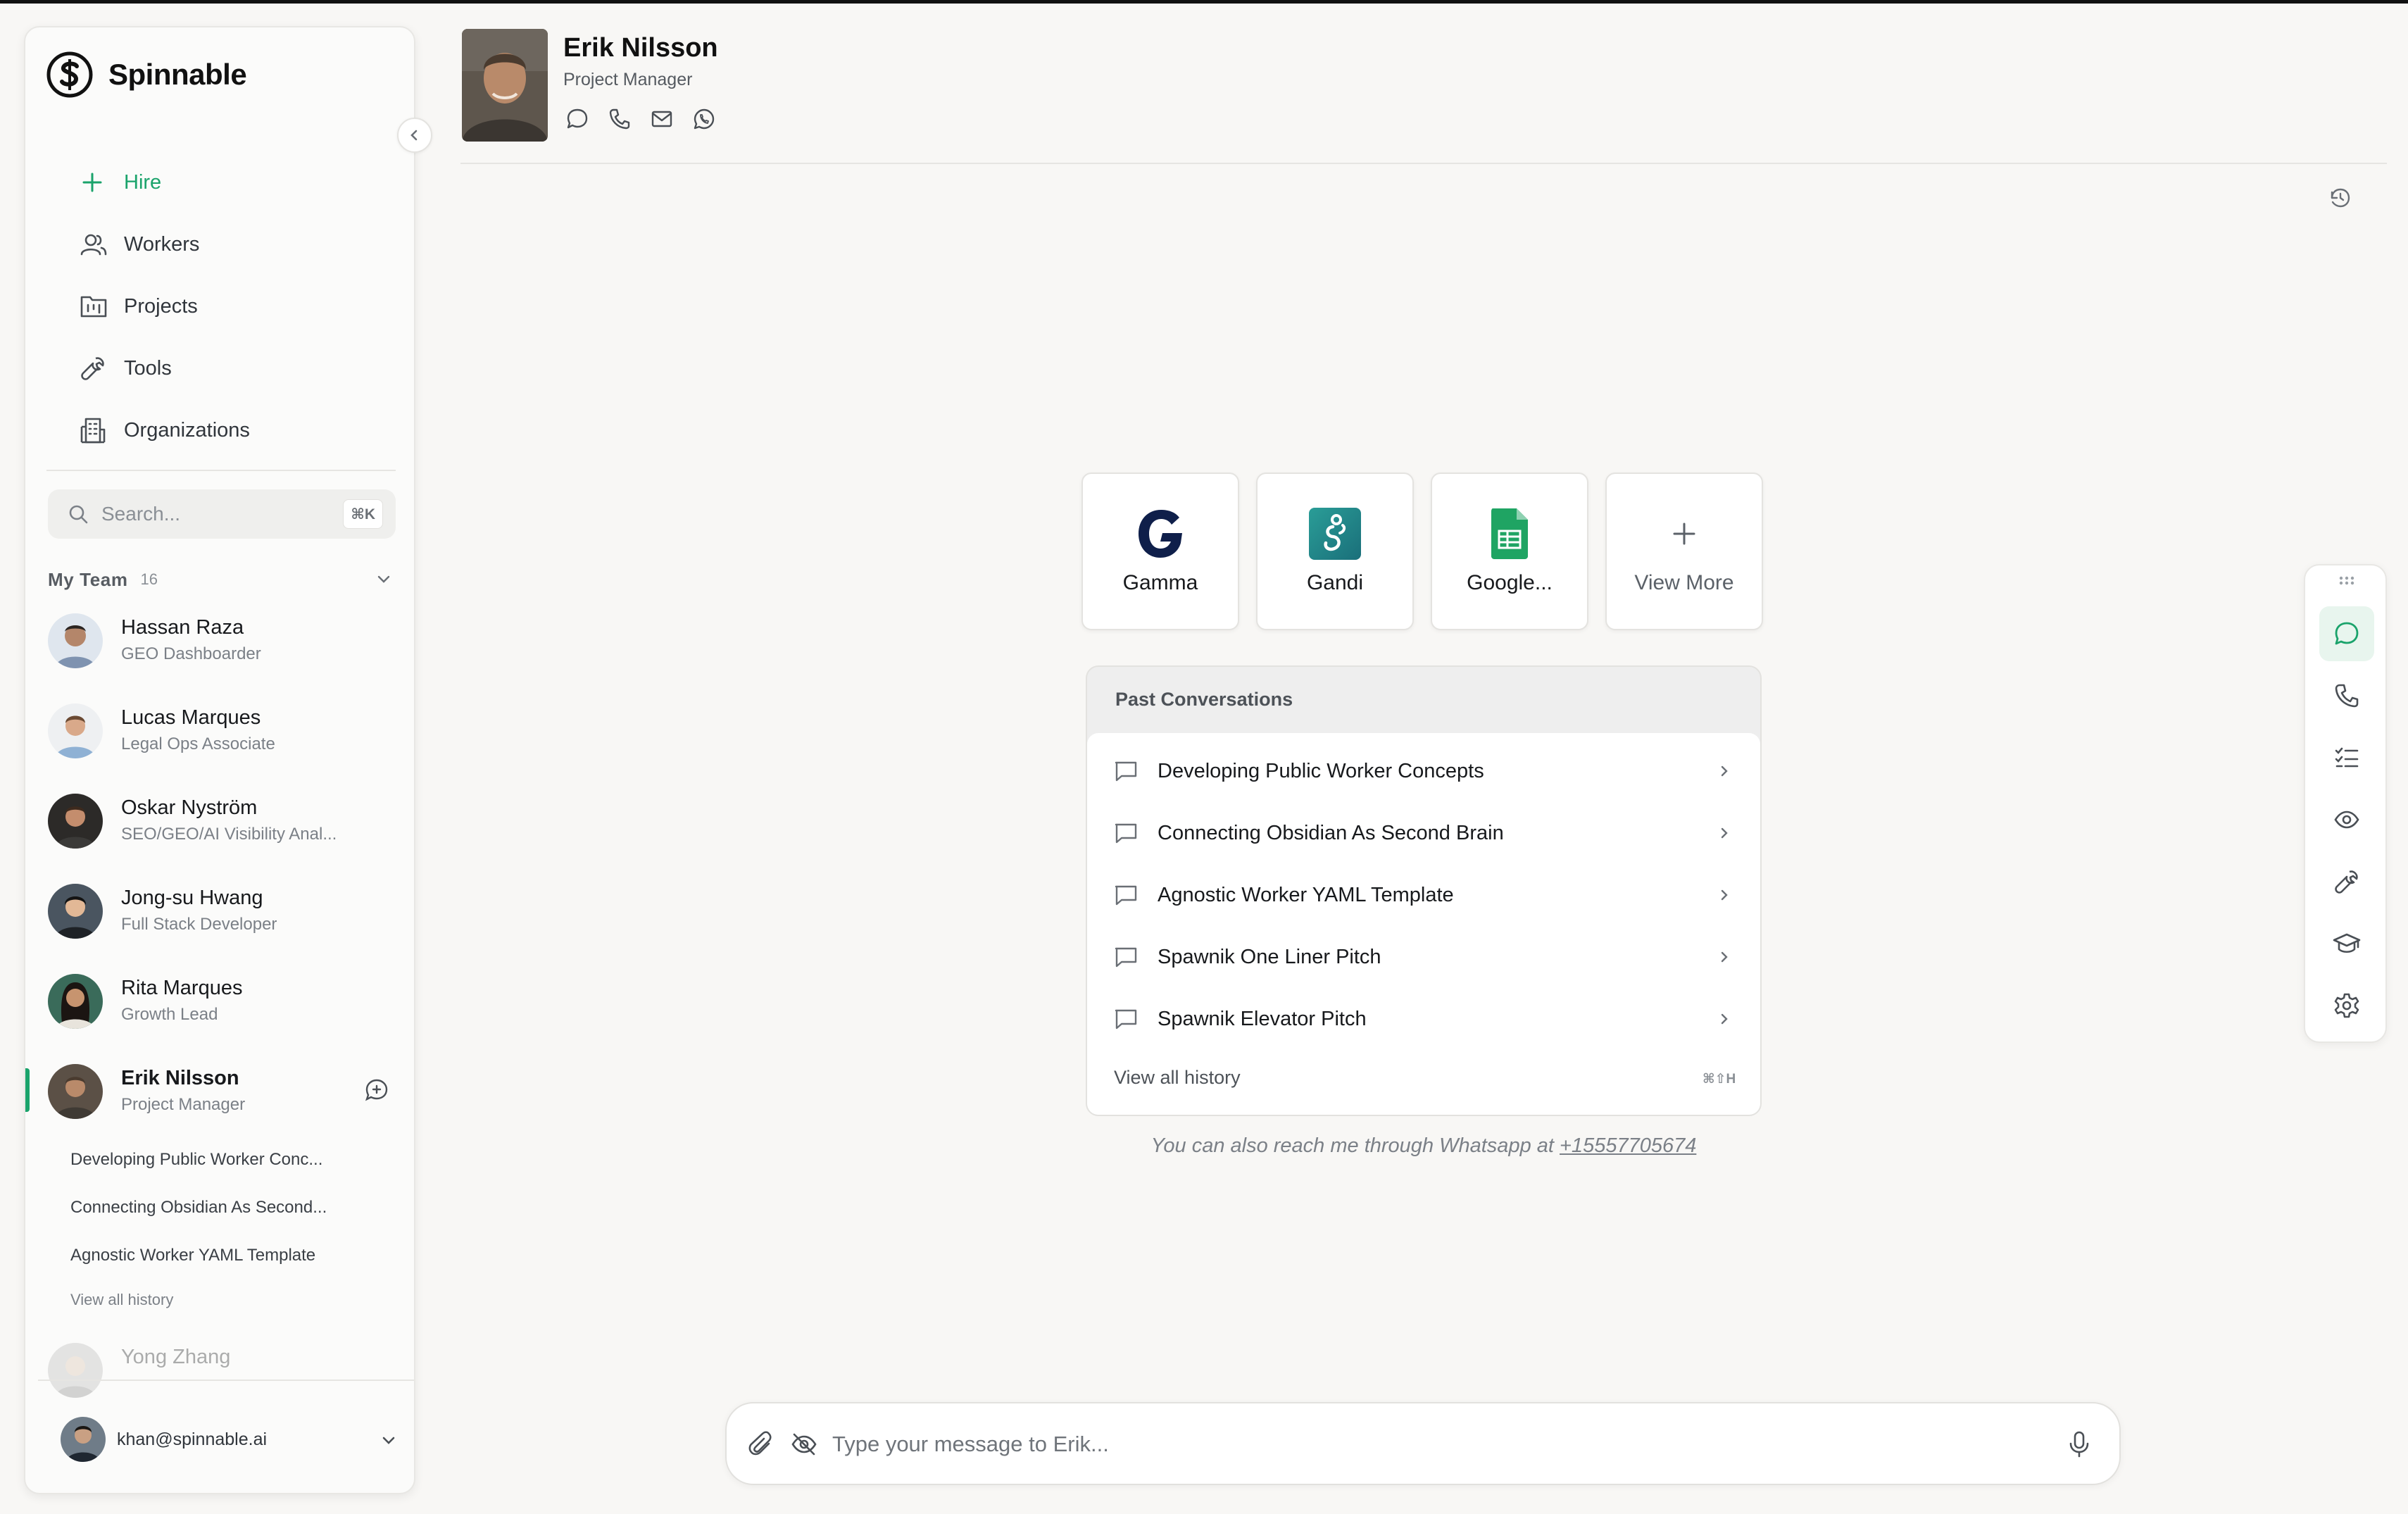 The height and width of the screenshot is (1514, 2408). I want to click on team-member-jong-su-hwang: Jong-su Hwang Full Stack Developer, so click(219, 912).